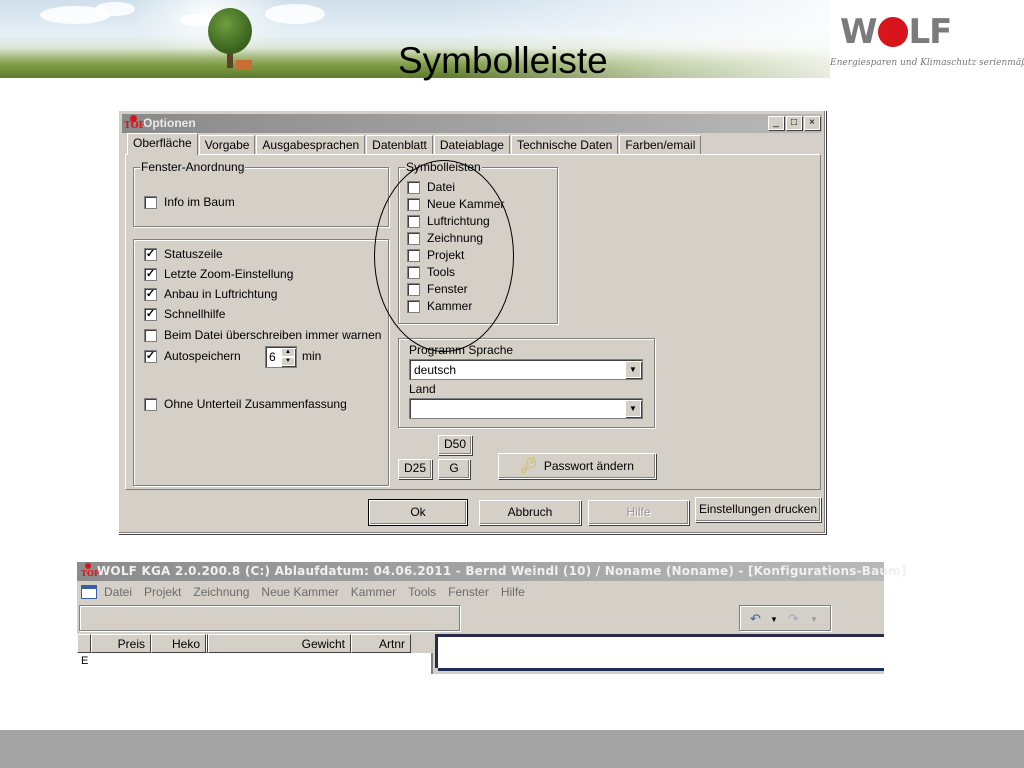  I want to click on menu-fenster: Fenster, so click(468, 592).